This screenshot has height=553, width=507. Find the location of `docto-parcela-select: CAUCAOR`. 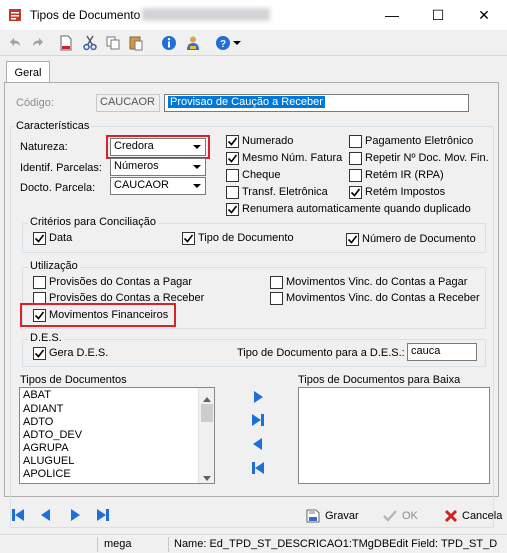

docto-parcela-select: CAUCAOR is located at coordinates (158, 186).